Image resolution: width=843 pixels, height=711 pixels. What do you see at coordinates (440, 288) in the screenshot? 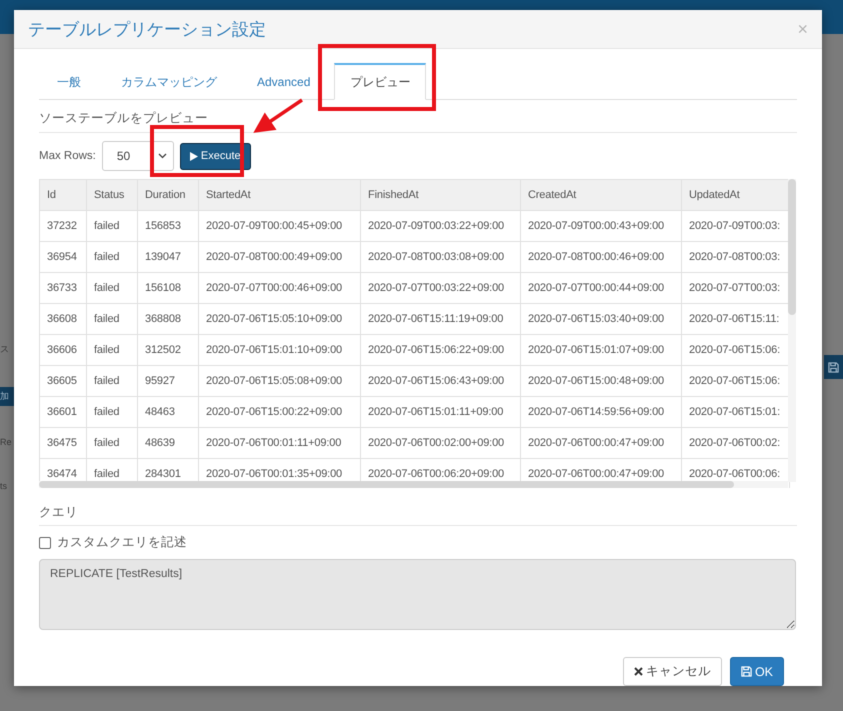
I see `table-cell: 2020-07-07T00:03:22+09:00` at bounding box center [440, 288].